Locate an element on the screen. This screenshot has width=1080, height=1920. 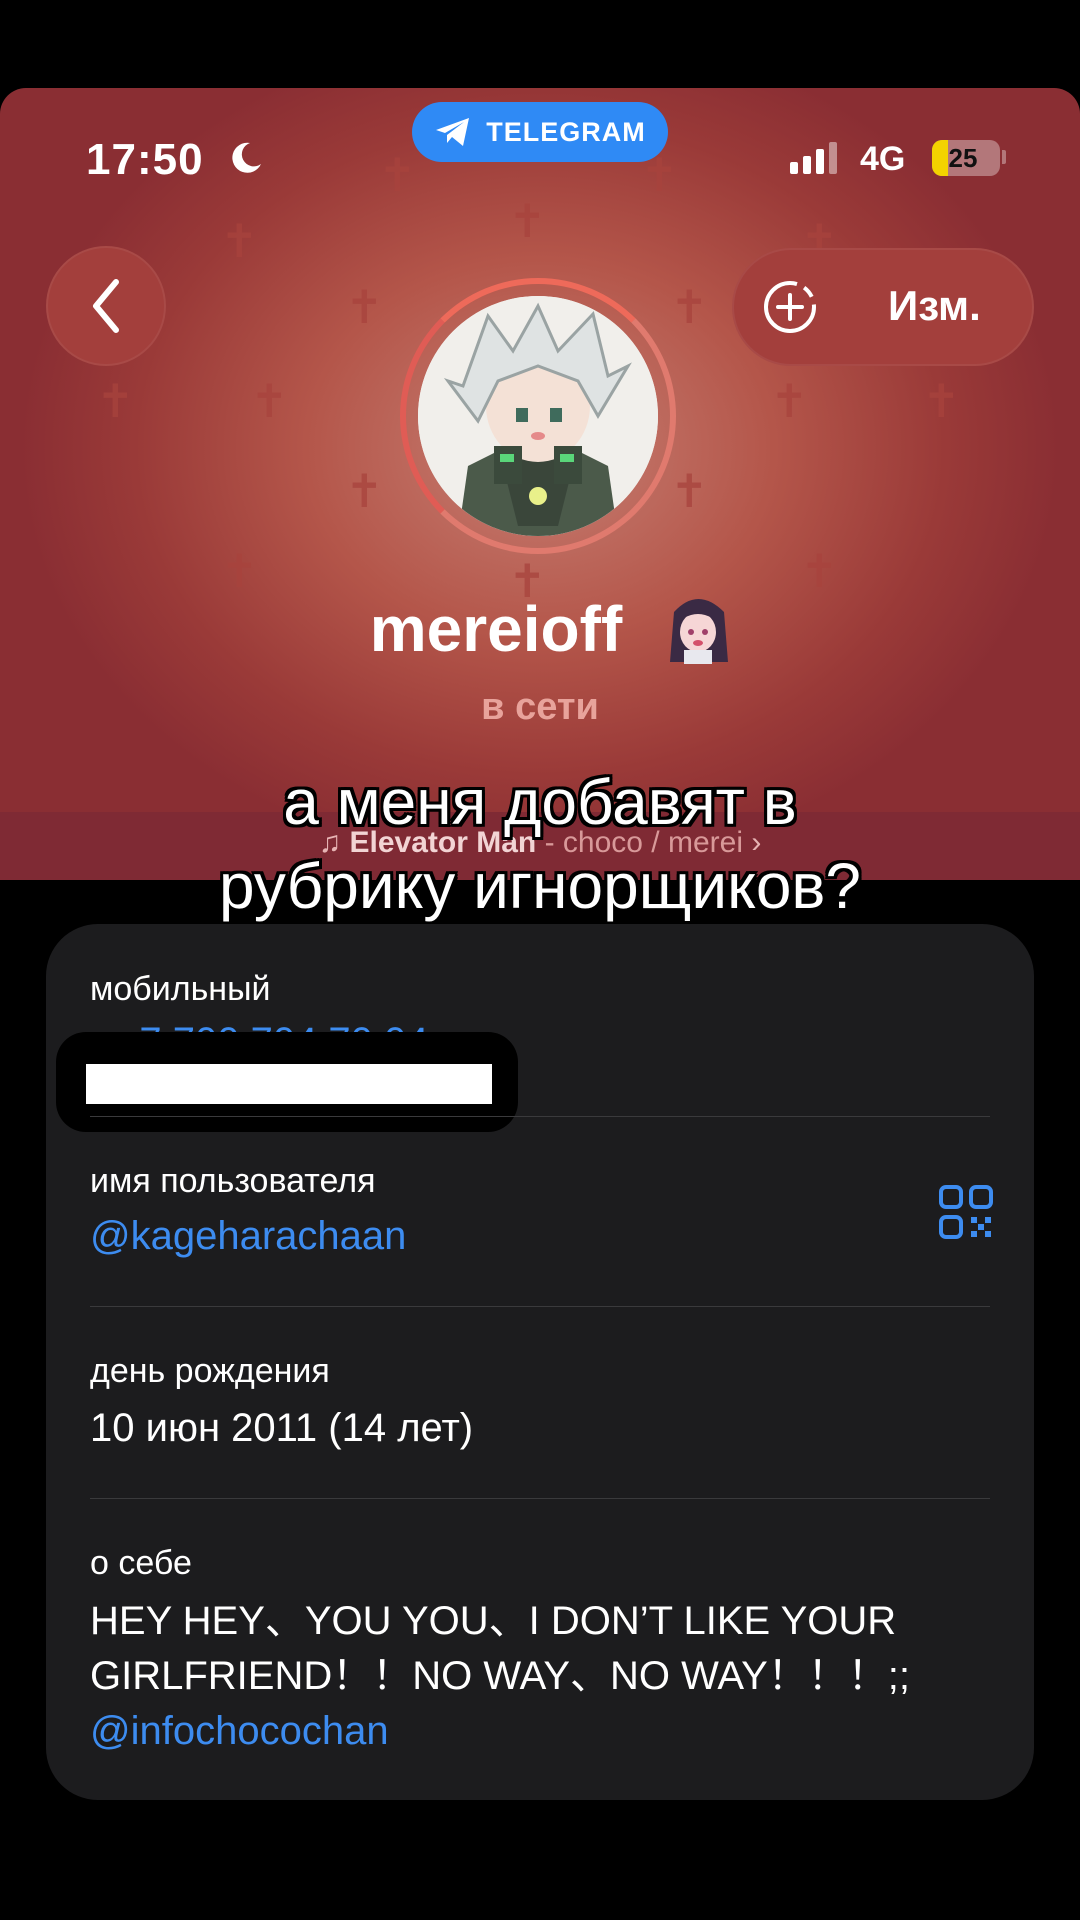
telegram-plane-icon is located at coordinates (453, 132).